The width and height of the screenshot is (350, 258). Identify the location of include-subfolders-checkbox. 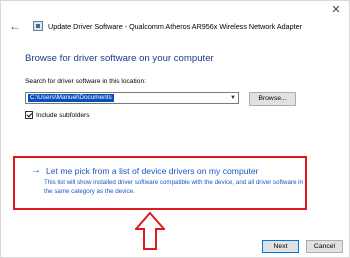
(29, 115).